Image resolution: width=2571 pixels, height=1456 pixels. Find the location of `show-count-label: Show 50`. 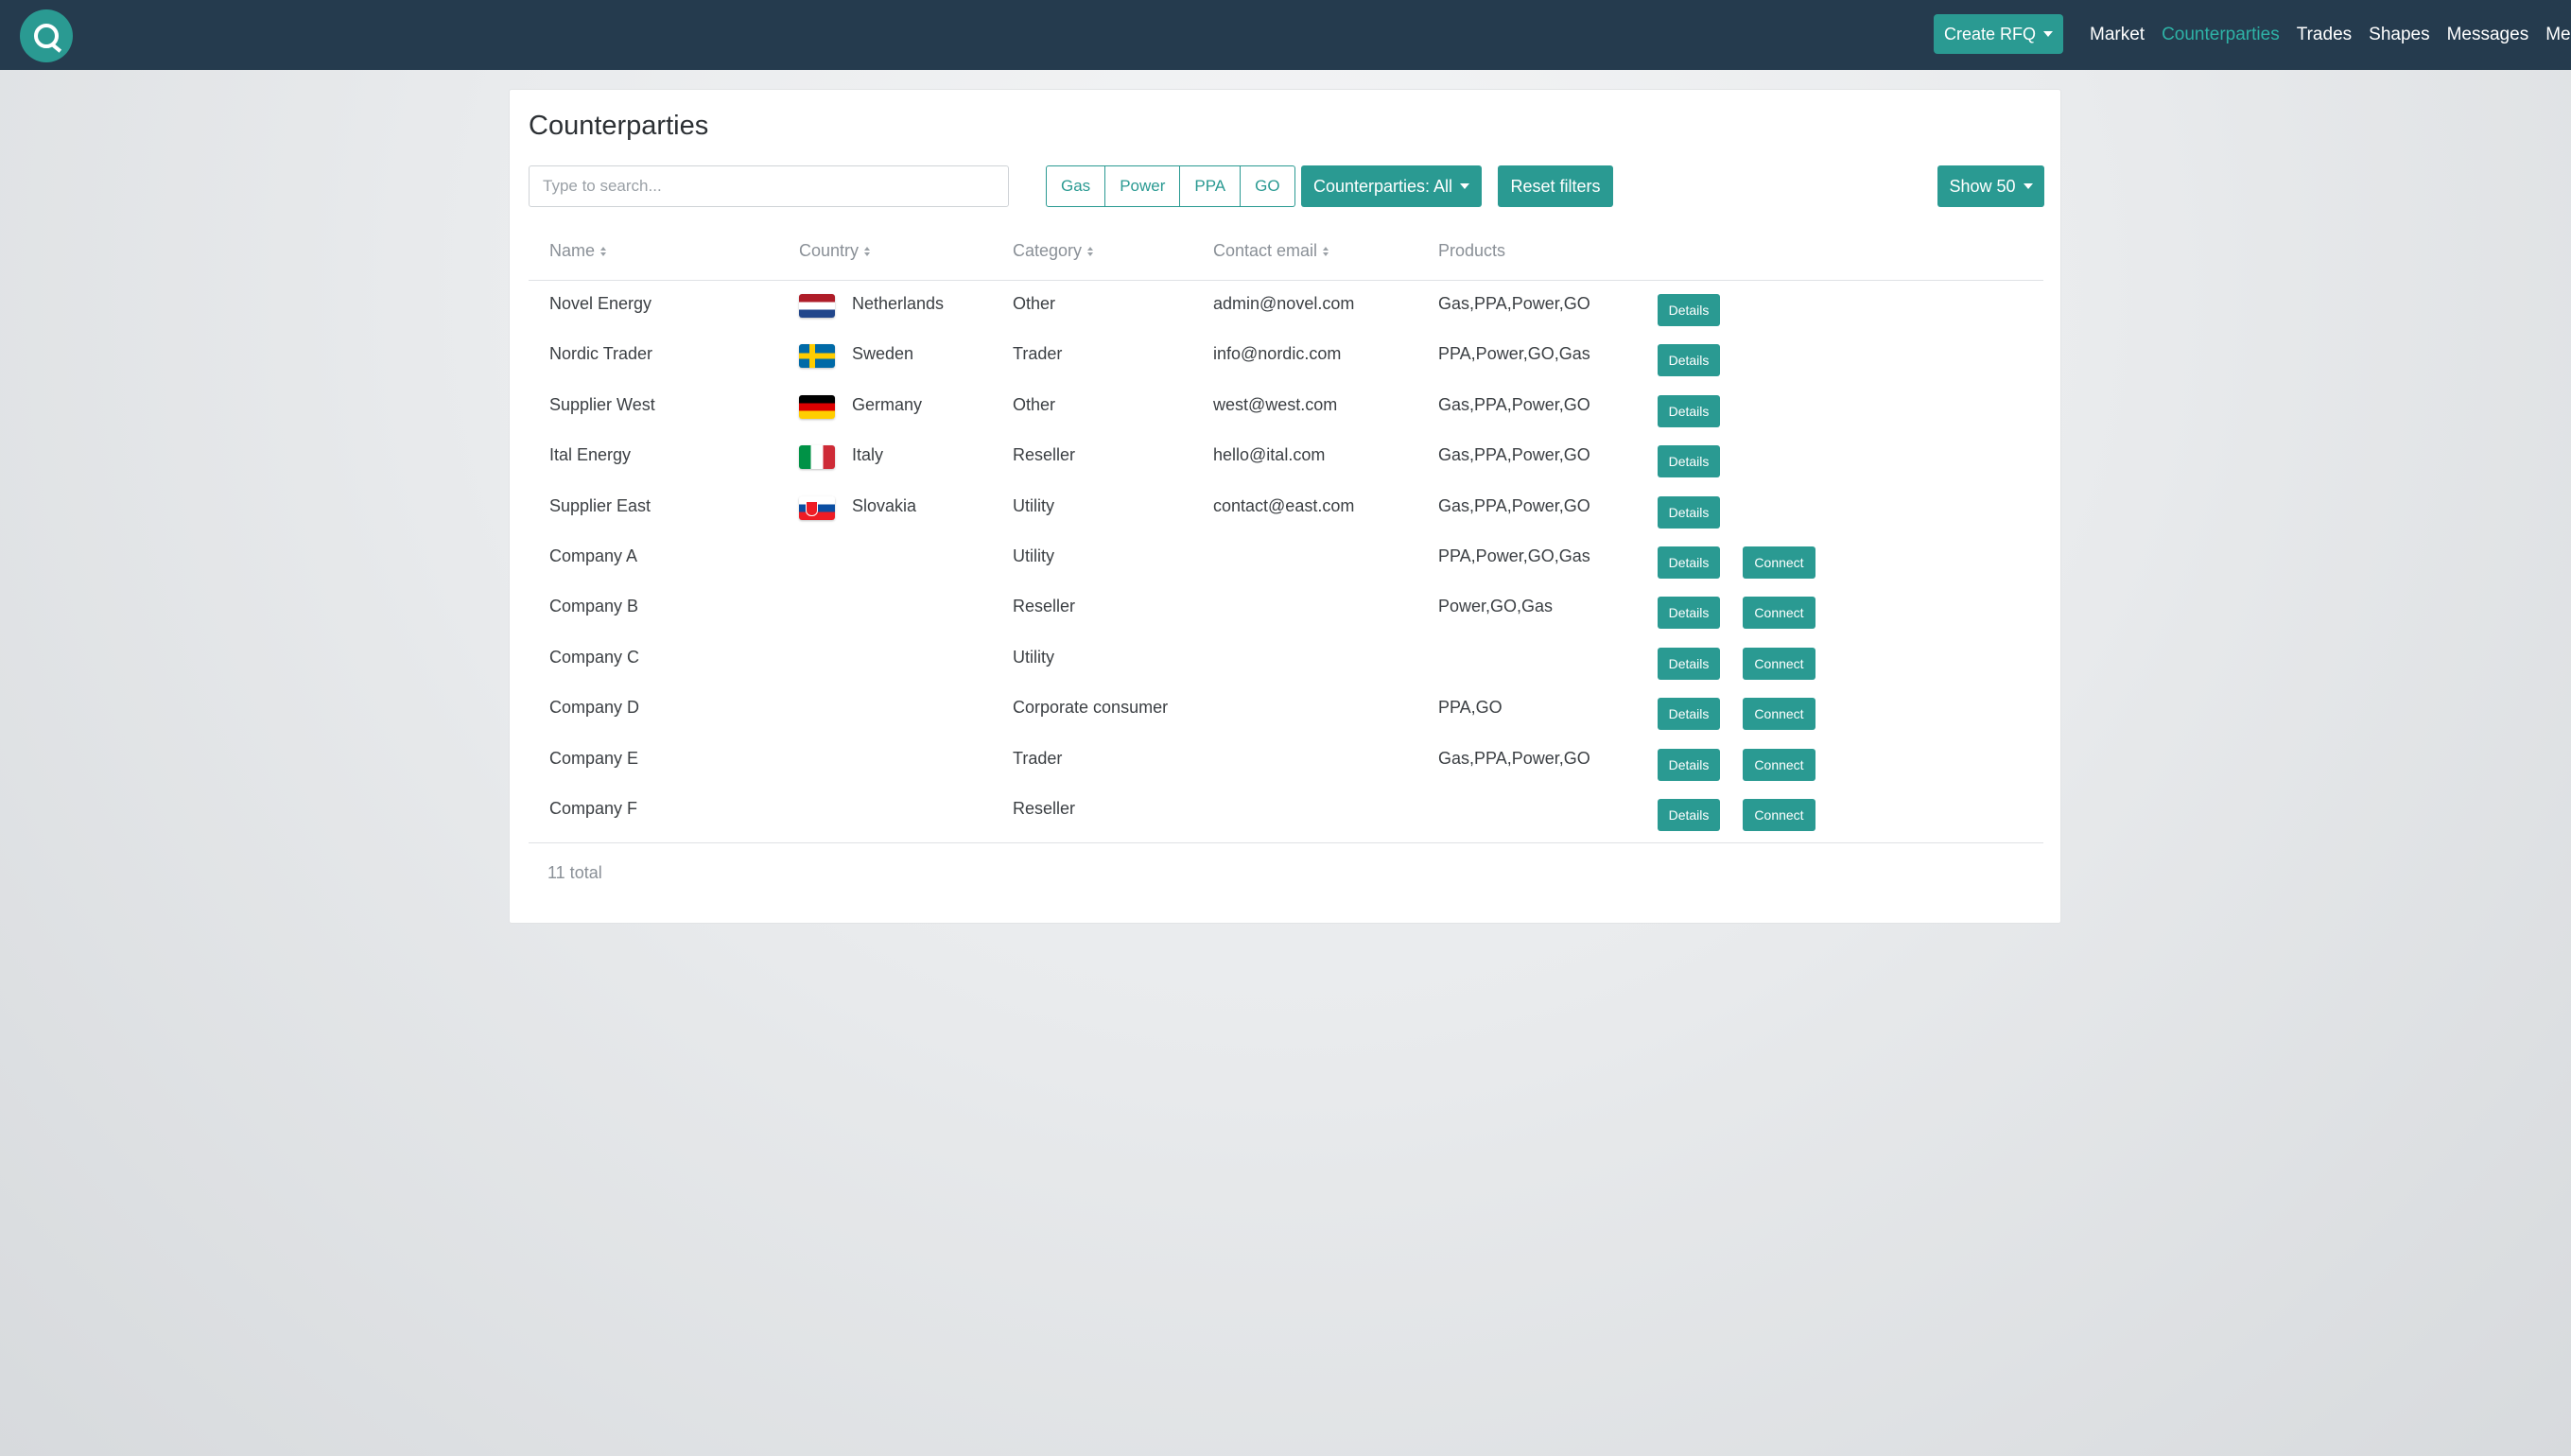

show-count-label: Show 50 is located at coordinates (1982, 186).